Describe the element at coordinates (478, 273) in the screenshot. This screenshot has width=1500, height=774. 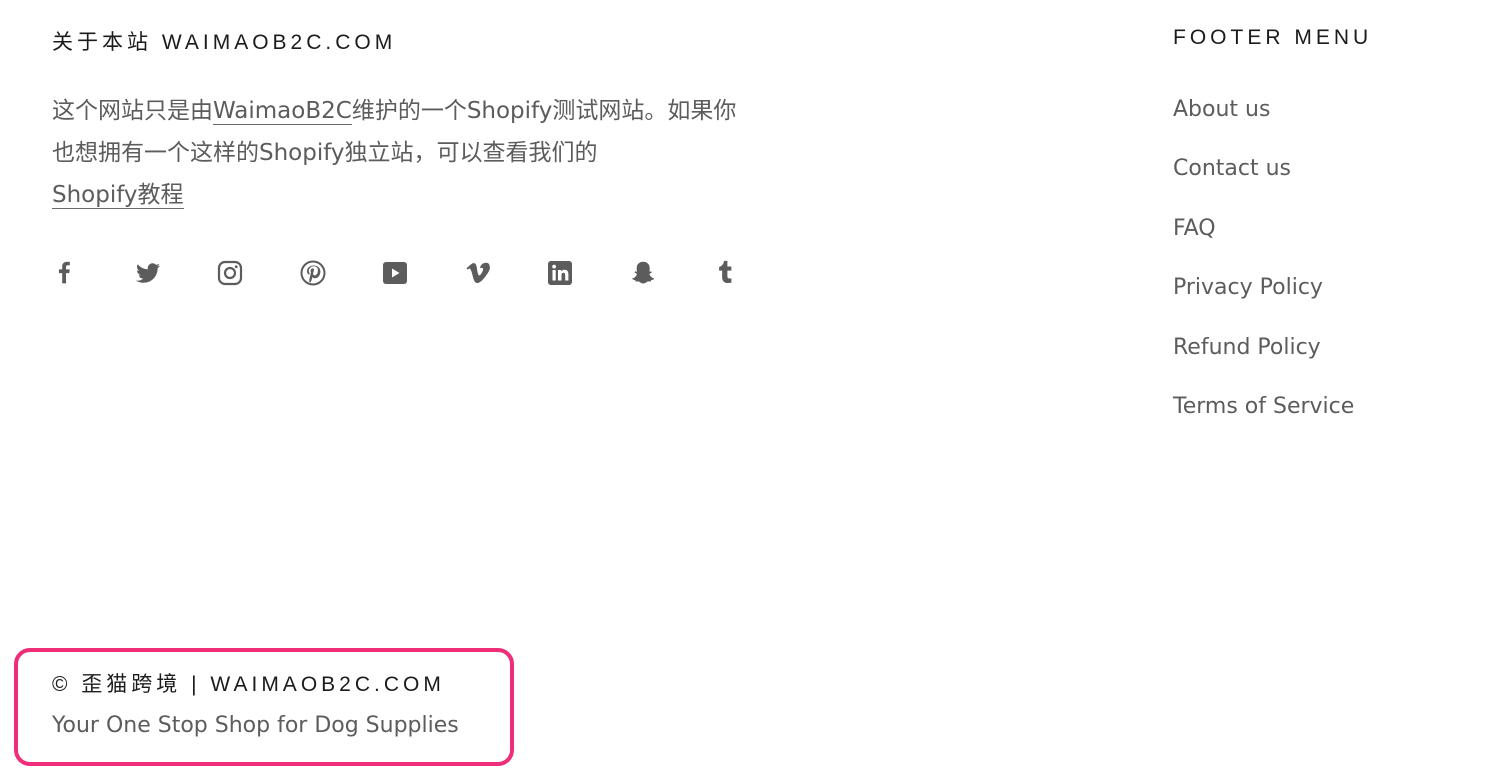
I see `vimeo-icon` at that location.